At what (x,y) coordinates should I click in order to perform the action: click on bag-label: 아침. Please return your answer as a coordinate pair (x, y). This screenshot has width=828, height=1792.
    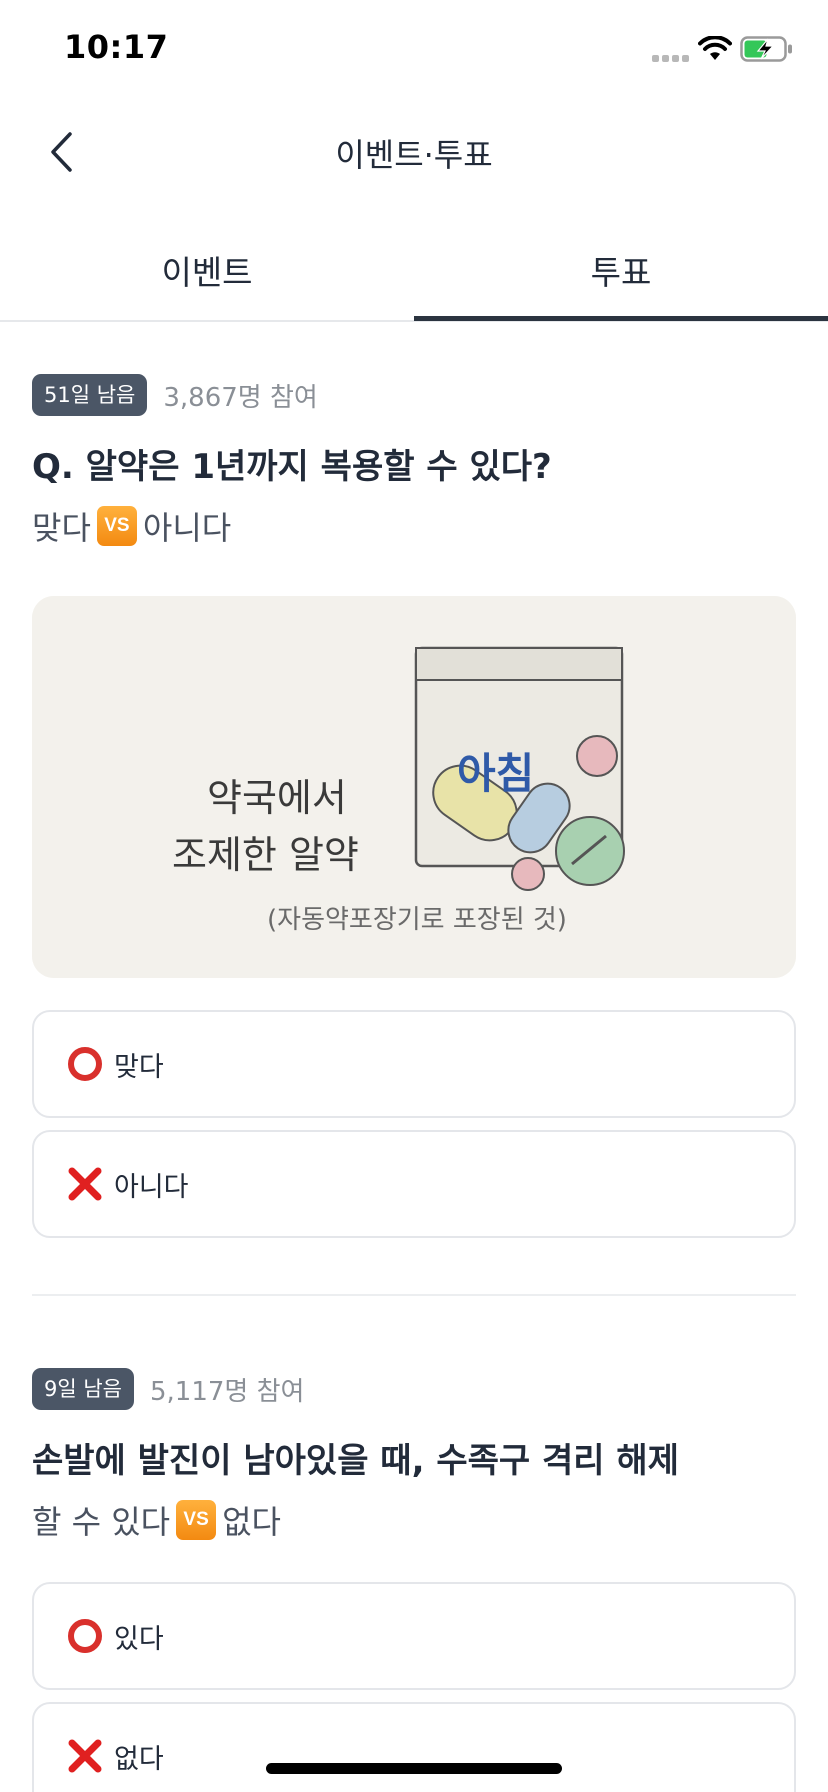
    Looking at the image, I should click on (495, 773).